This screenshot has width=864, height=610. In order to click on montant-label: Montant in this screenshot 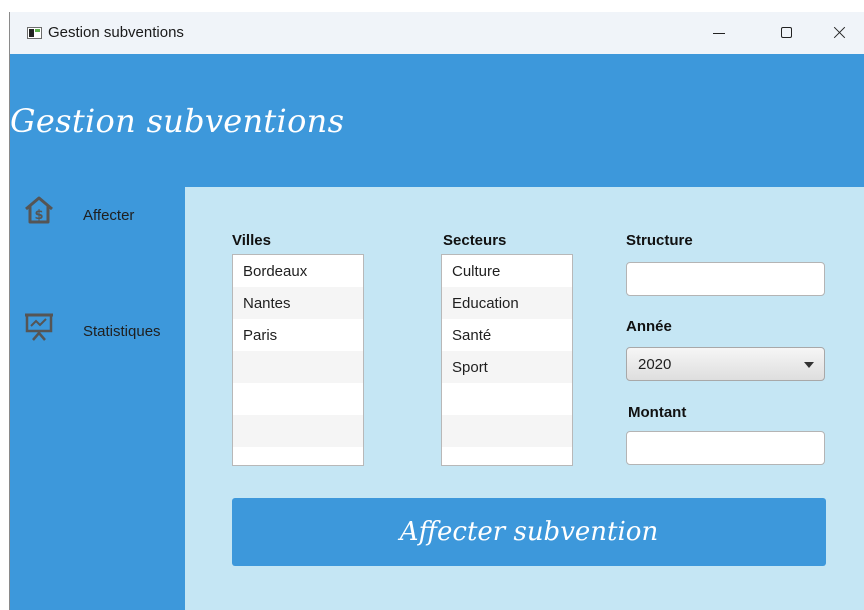, I will do `click(657, 412)`.